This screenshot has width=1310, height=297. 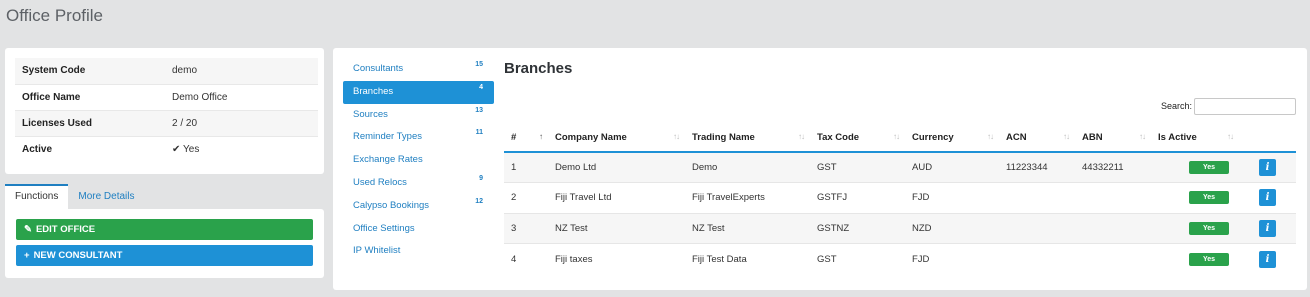 I want to click on tab-more-details: More Details, so click(x=106, y=196).